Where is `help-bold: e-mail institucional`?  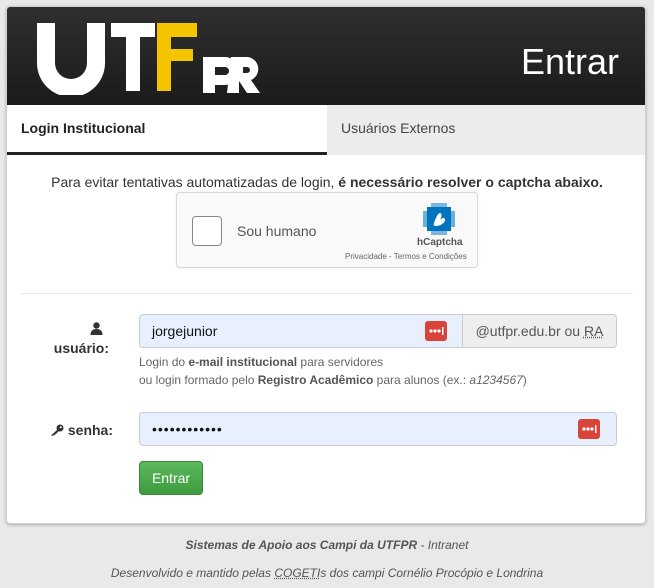 help-bold: e-mail institucional is located at coordinates (243, 362).